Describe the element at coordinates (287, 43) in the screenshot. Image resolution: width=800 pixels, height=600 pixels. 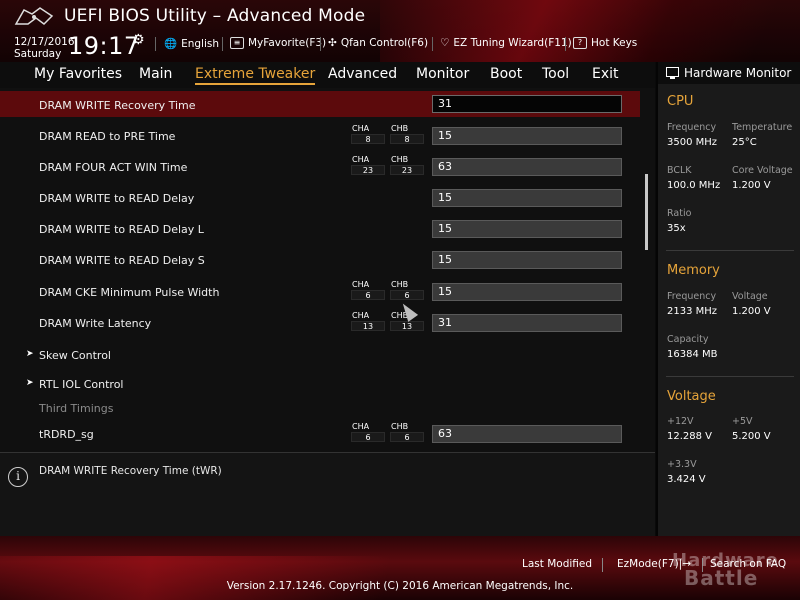
I see `myfavorite-label: MyFavorite(F3)` at that location.